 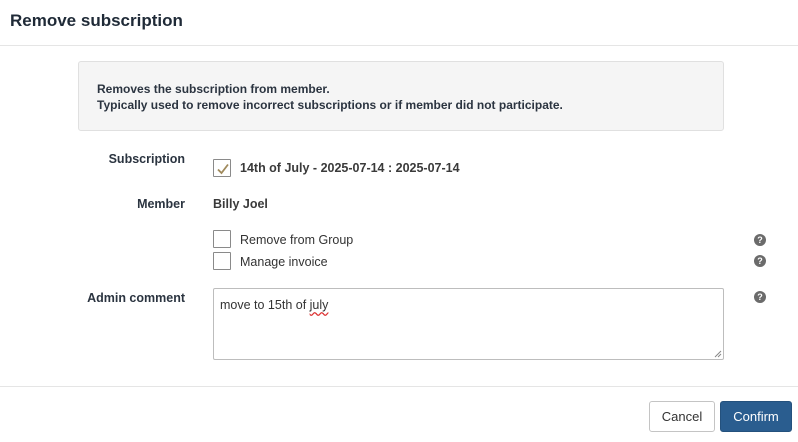 What do you see at coordinates (284, 262) in the screenshot?
I see `manage-invoice-label: Manage invoice` at bounding box center [284, 262].